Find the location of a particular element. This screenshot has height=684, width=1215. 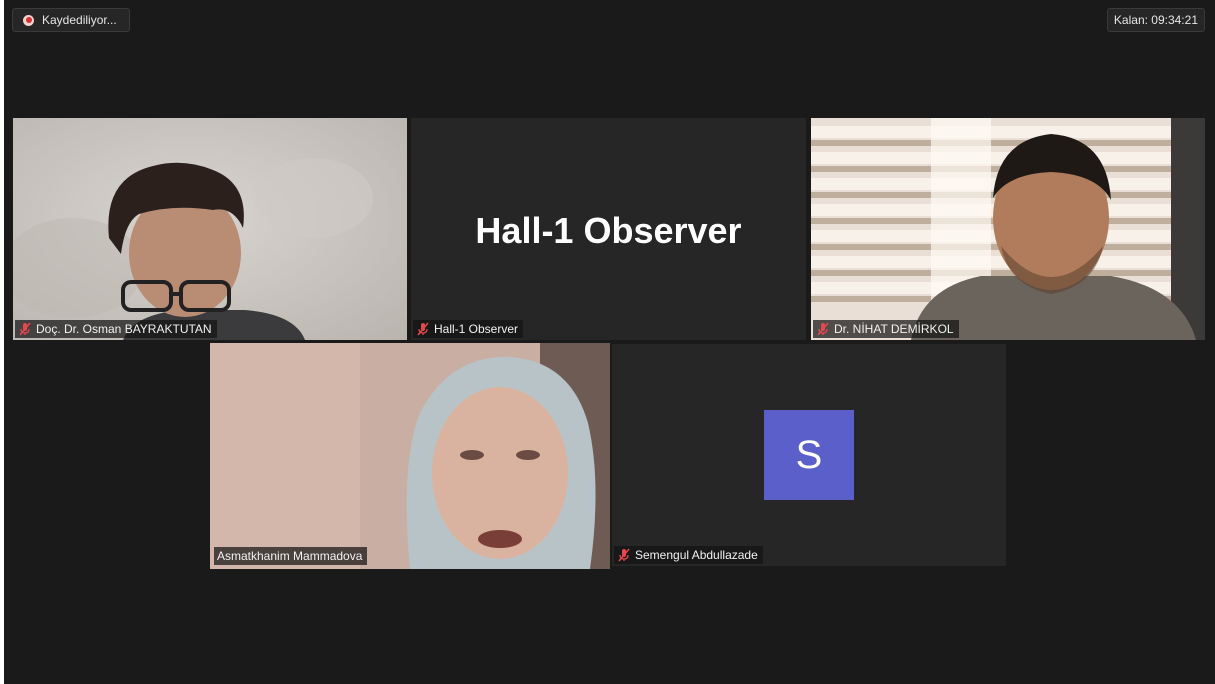

participant-name-tag: Hall-1 Observer is located at coordinates (468, 329).